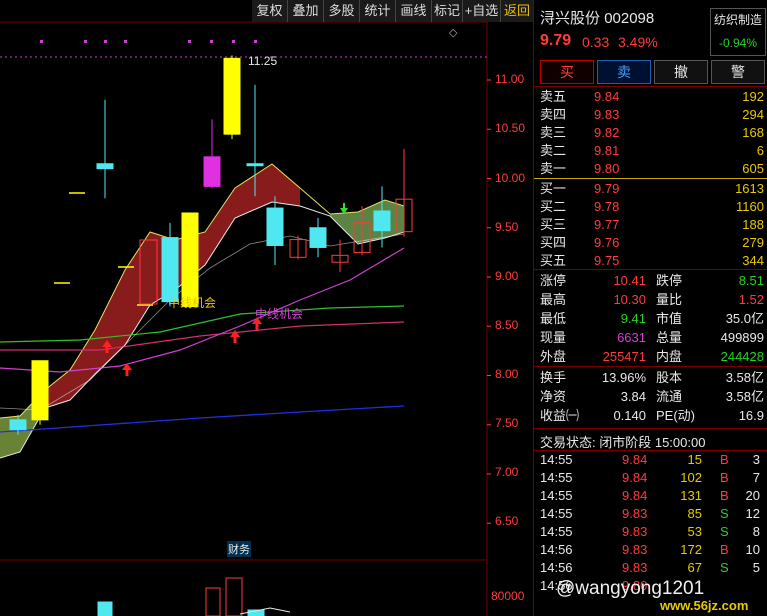  I want to click on signal-label-2: 中线机会, so click(279, 314).